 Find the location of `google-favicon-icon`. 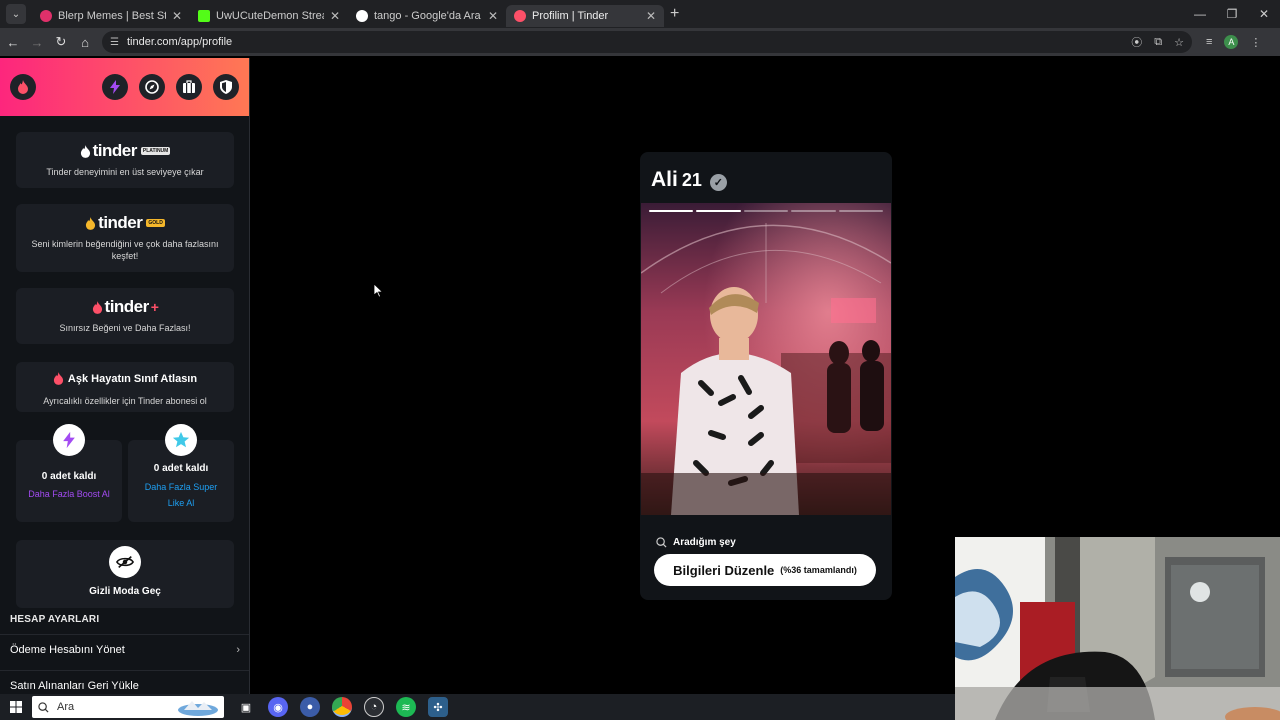

google-favicon-icon is located at coordinates (362, 16).